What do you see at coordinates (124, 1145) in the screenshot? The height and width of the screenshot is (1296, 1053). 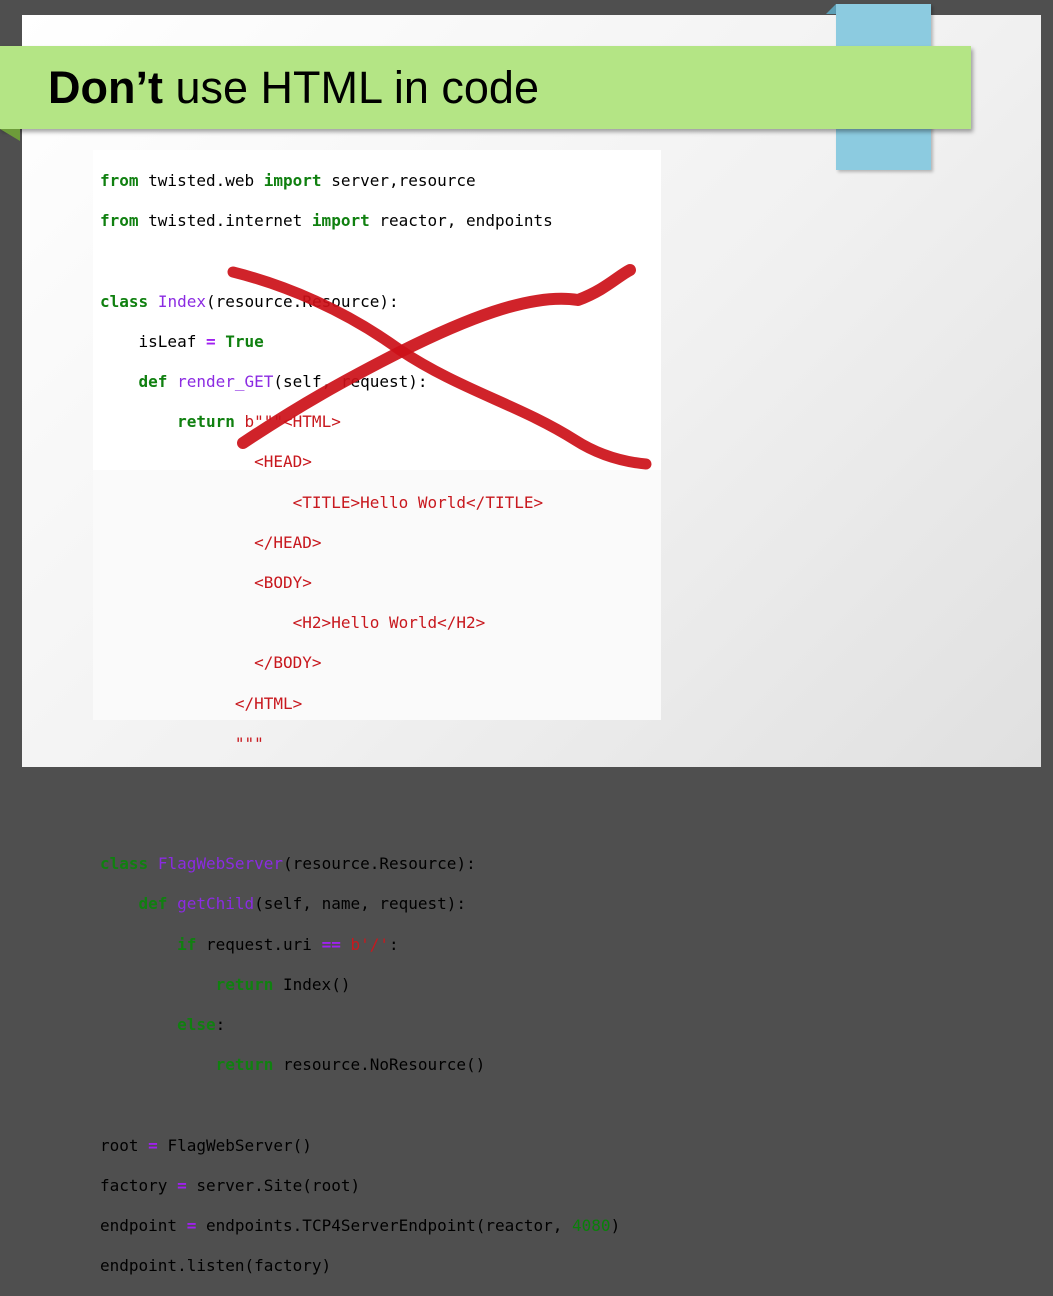 I see `code-token: root` at bounding box center [124, 1145].